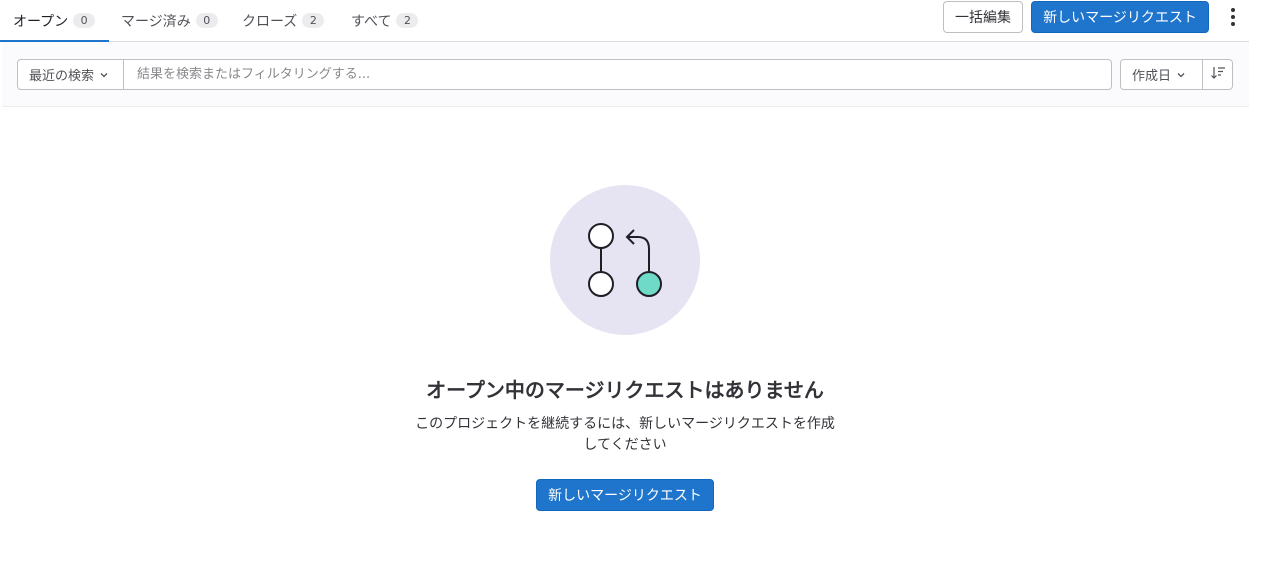 The height and width of the screenshot is (561, 1270). I want to click on tab-merged-count: 0, so click(206, 20).